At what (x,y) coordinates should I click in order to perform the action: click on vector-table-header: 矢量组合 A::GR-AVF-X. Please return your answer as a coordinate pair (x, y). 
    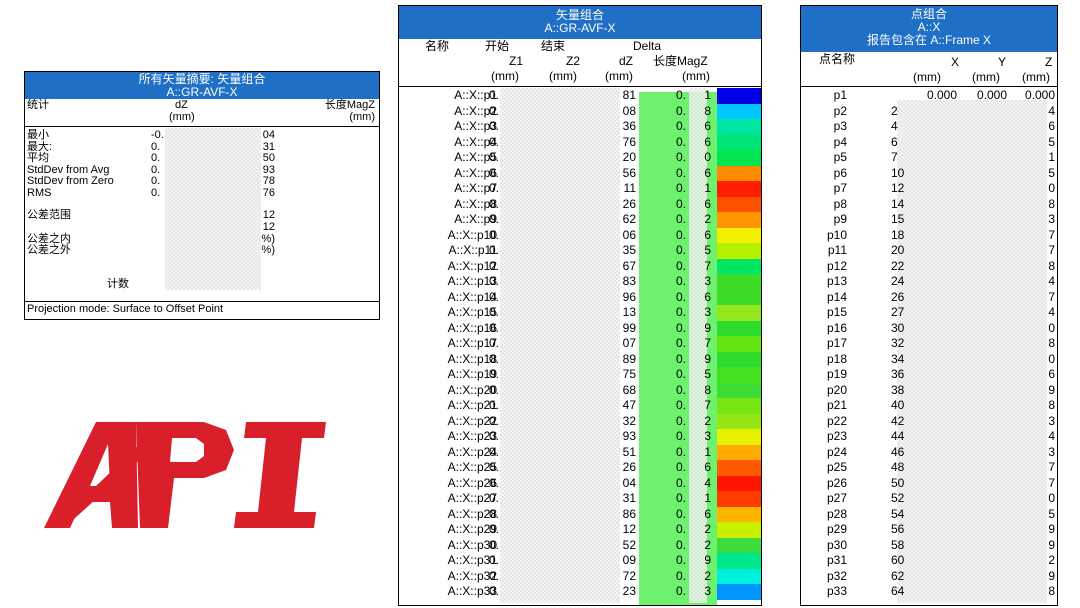
    Looking at the image, I should click on (580, 22).